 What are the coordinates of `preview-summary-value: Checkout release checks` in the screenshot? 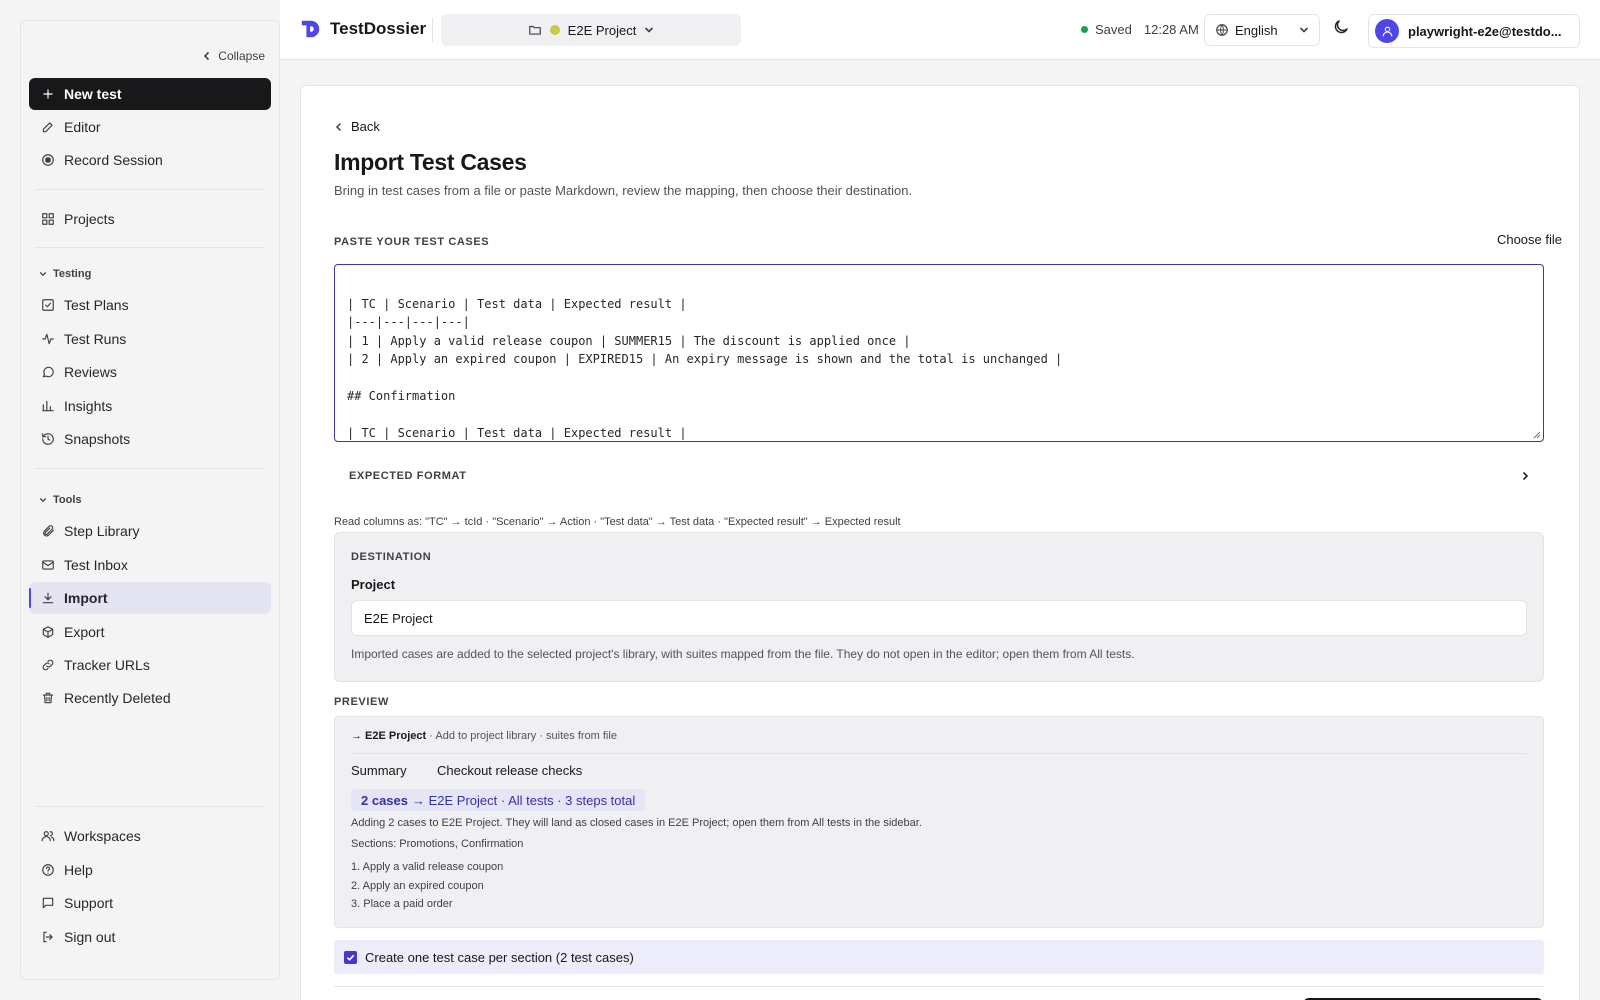 It's located at (510, 770).